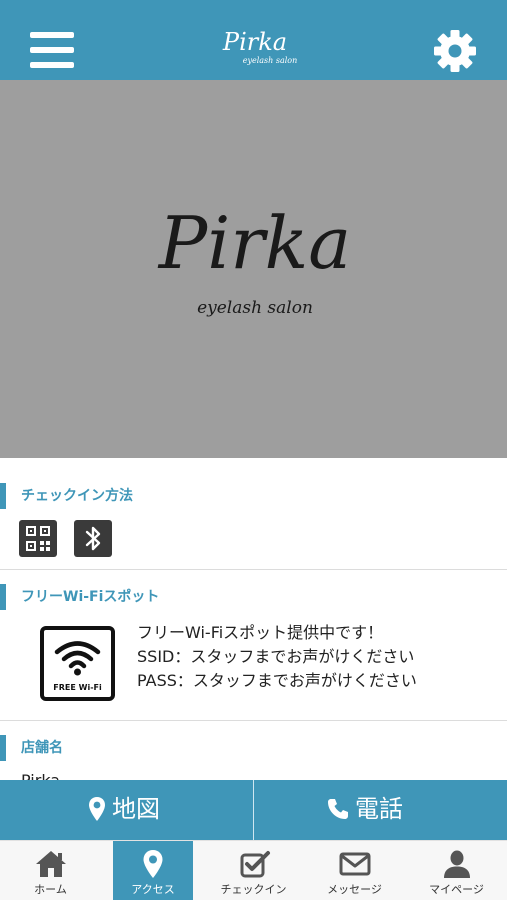 The height and width of the screenshot is (900, 507). Describe the element at coordinates (77, 687) in the screenshot. I see `free-wifi-label: FREE Wi-Fi` at that location.